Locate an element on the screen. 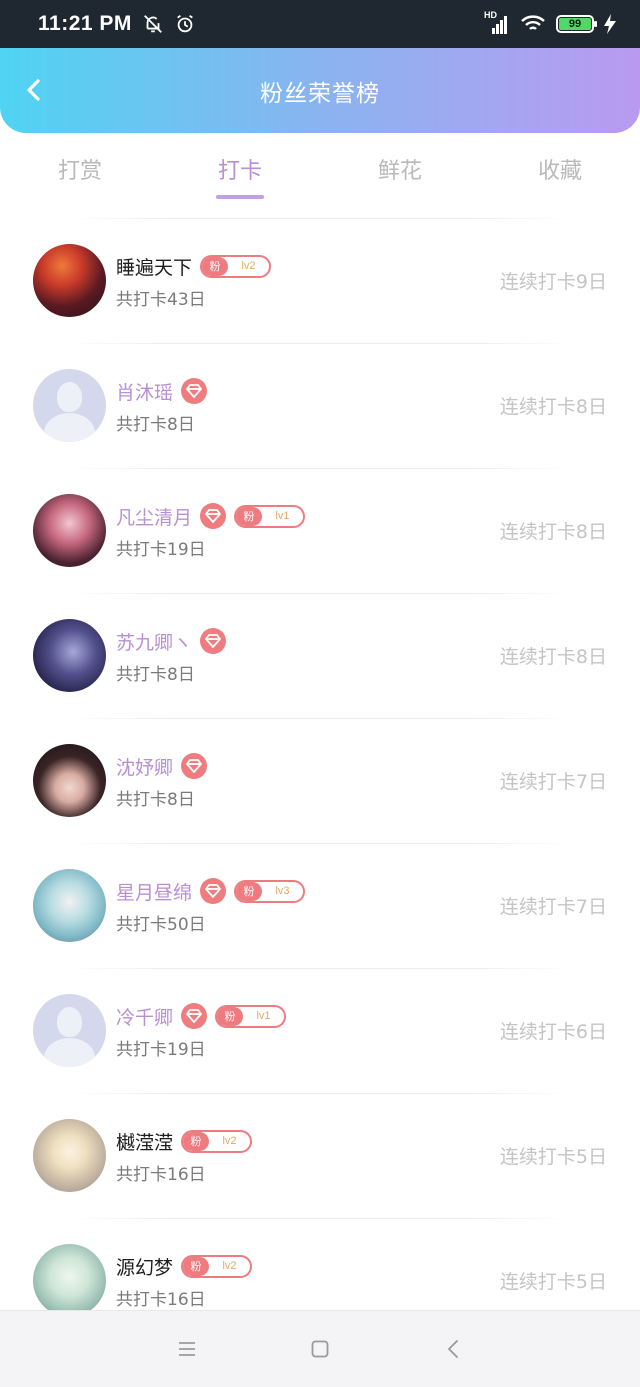 This screenshot has width=640, height=1387. fan-info: 冷千卿 粉 lv1 共打卡19日 is located at coordinates (201, 1030).